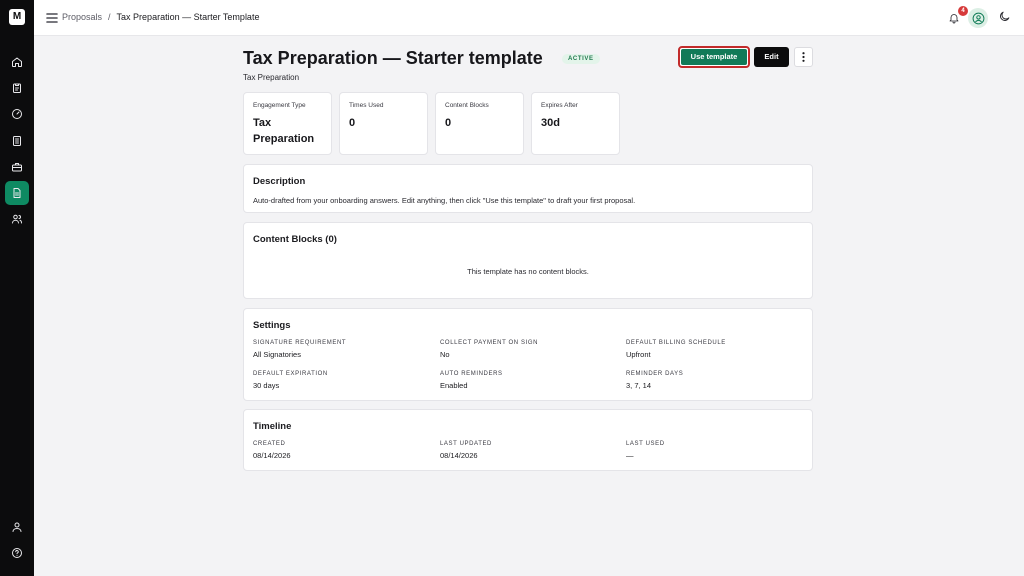 This screenshot has height=576, width=1024. Describe the element at coordinates (676, 349) in the screenshot. I see `setting-billing-schedule: Default Billing Schedule Upfront` at that location.